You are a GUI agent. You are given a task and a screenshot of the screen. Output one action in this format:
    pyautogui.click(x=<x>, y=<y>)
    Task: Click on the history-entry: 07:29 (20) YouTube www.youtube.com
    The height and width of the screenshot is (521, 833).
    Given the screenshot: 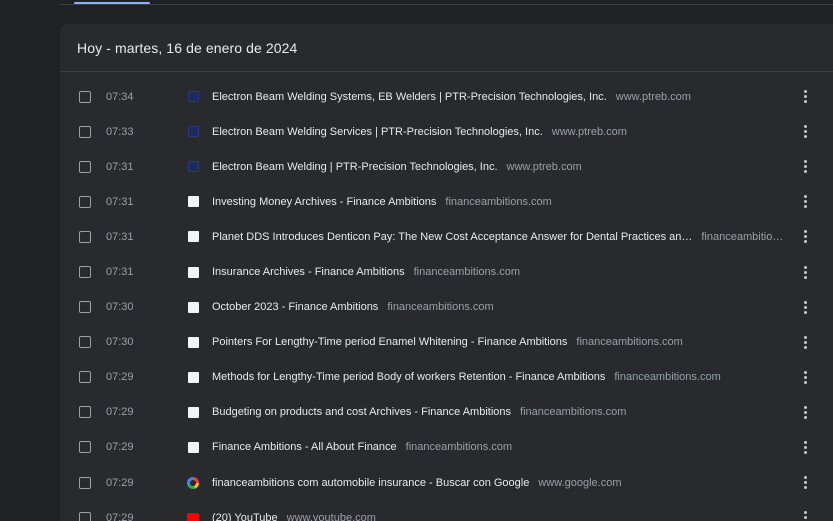 What is the action you would take?
    pyautogui.click(x=446, y=510)
    